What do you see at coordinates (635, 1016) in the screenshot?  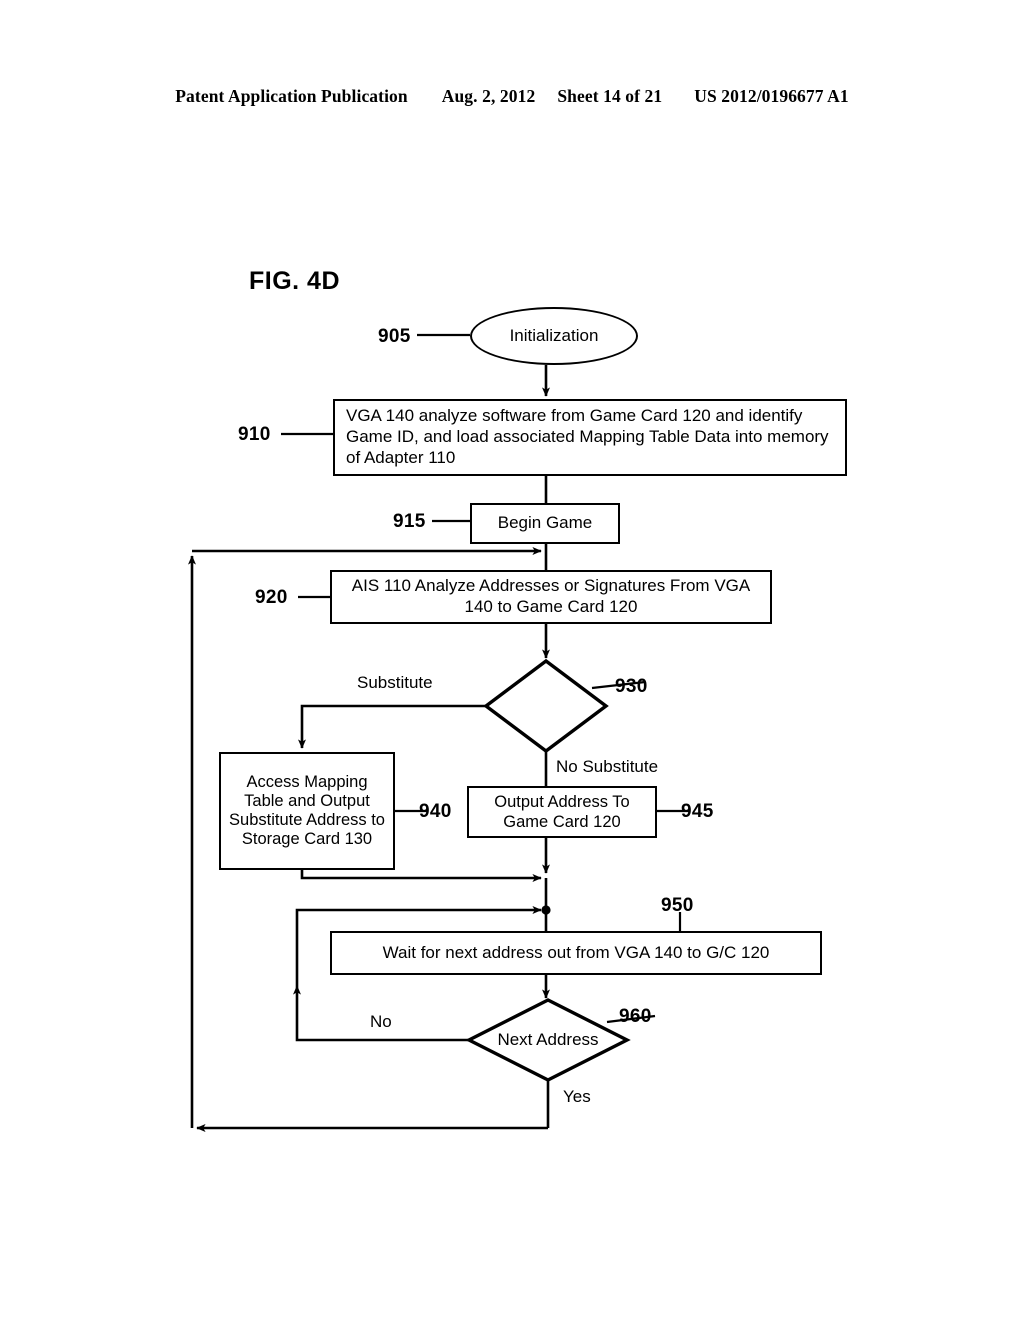 I see `reference-numeral-960: 960` at bounding box center [635, 1016].